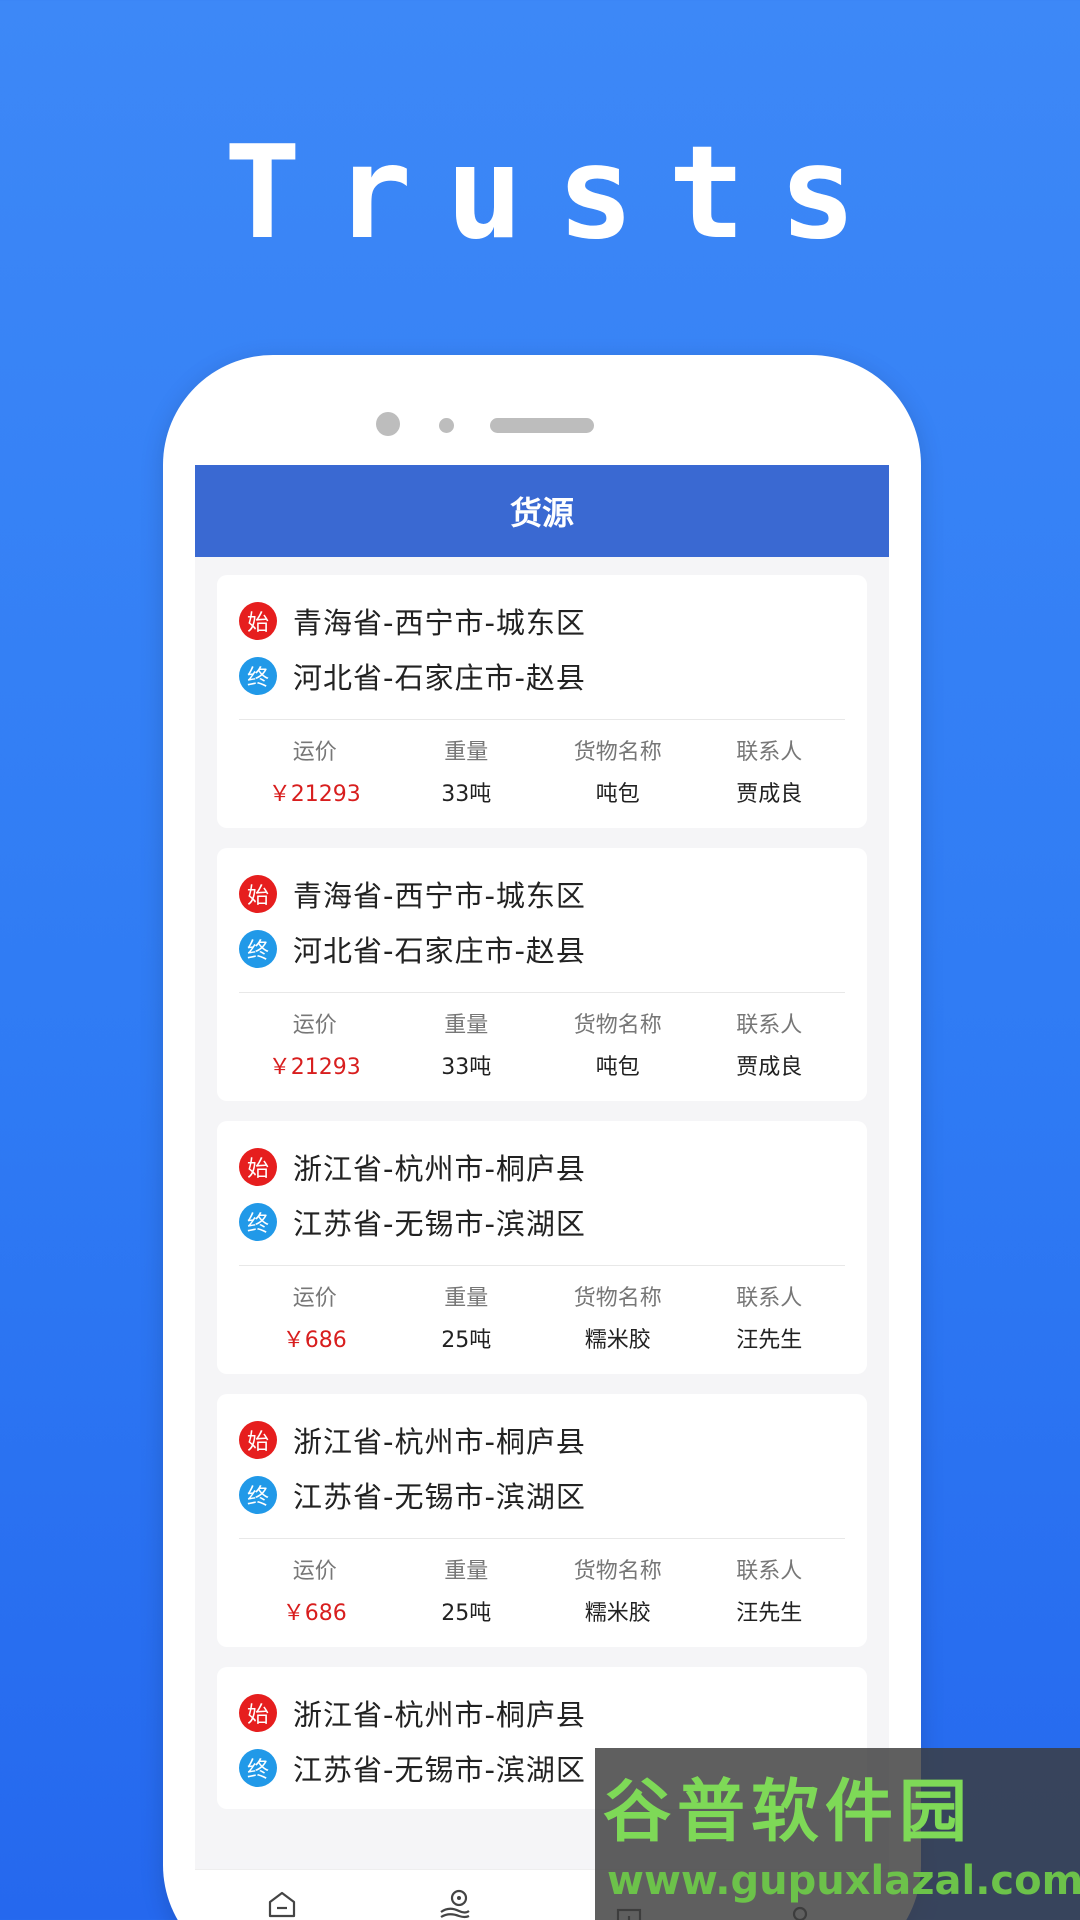 This screenshot has height=1920, width=1080. Describe the element at coordinates (446, 425) in the screenshot. I see `camera-sensor` at that location.